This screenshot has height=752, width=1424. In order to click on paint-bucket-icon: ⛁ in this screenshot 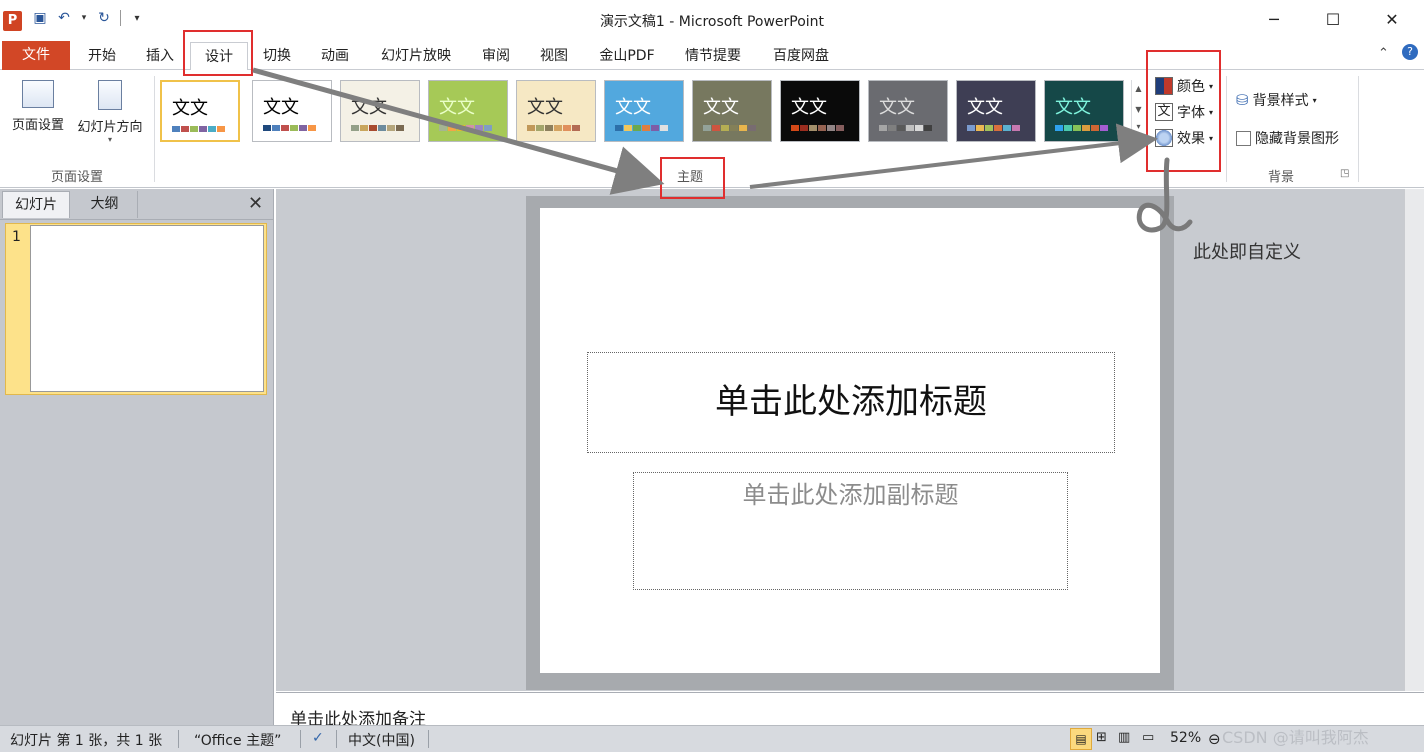, I will do `click(1242, 100)`.